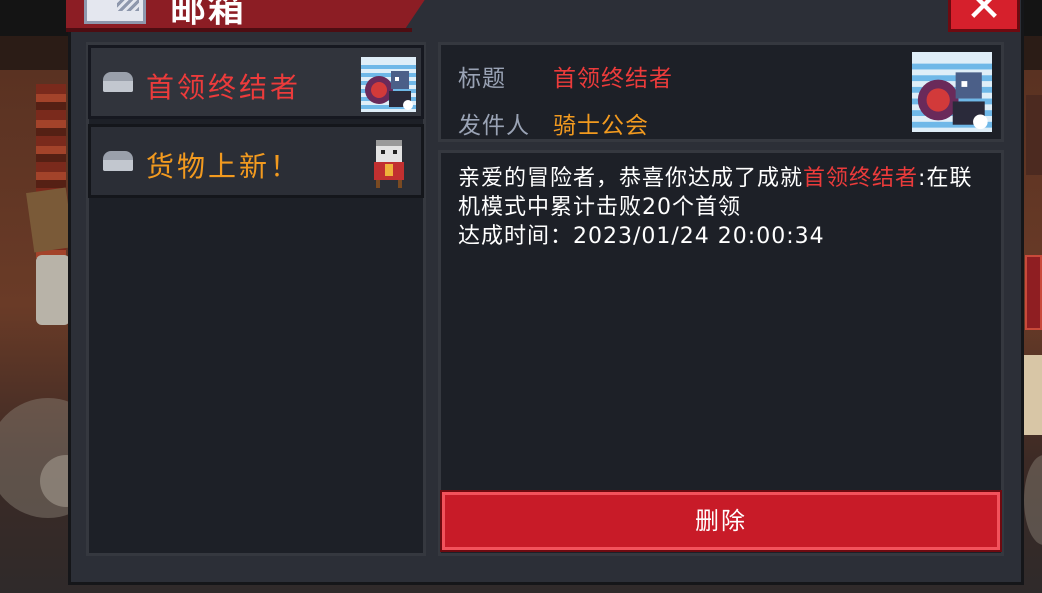 Image resolution: width=1042 pixels, height=593 pixels. What do you see at coordinates (601, 126) in the screenshot?
I see `sender-value: 骑士公会` at bounding box center [601, 126].